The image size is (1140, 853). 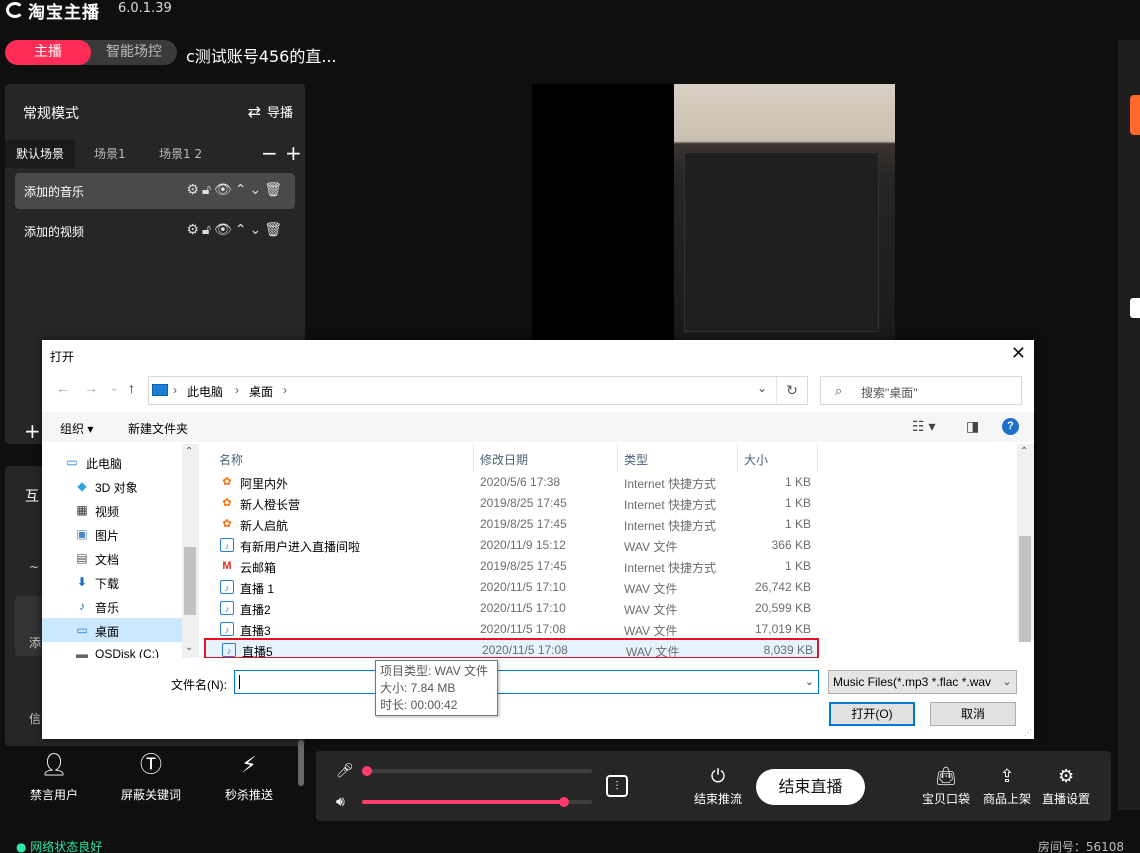 What do you see at coordinates (261, 391) in the screenshot?
I see `breadcrumb-desktop: 桌面` at bounding box center [261, 391].